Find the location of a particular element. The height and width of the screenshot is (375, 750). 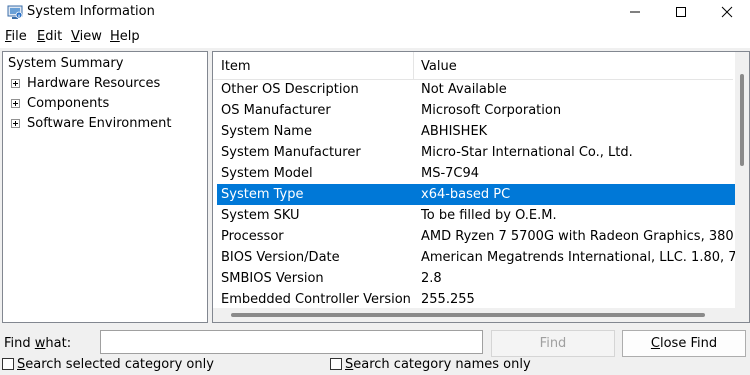

table-row: SMBIOS Version 2.8 is located at coordinates (481, 278).